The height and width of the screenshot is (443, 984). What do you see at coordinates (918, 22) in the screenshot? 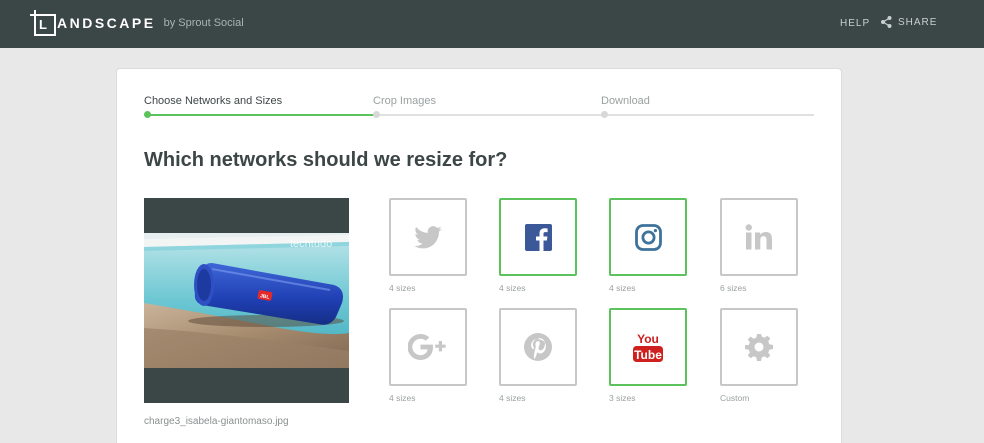
I see `share-label: SHARE` at bounding box center [918, 22].